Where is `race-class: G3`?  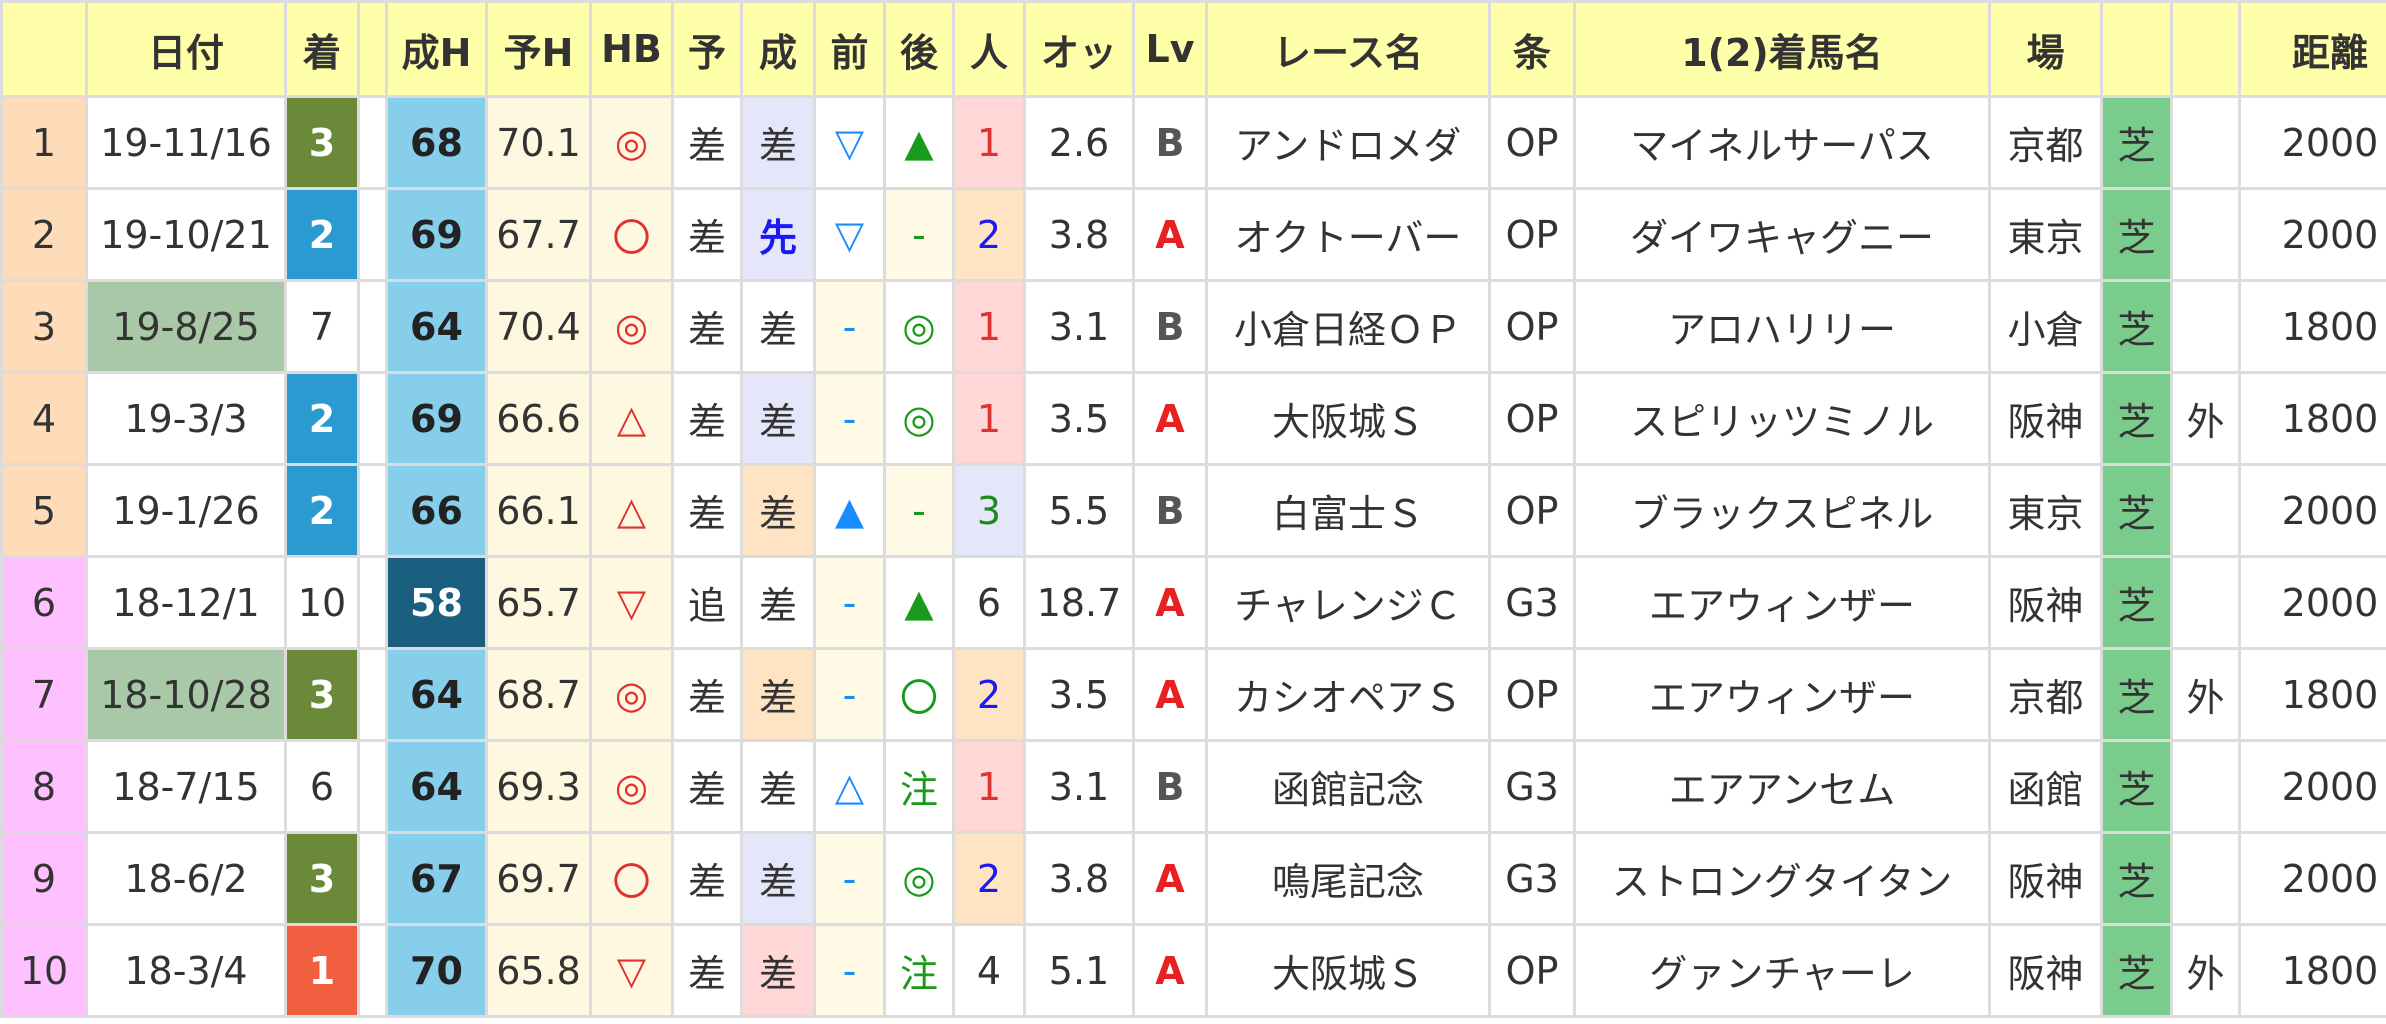
race-class: G3 is located at coordinates (1532, 878).